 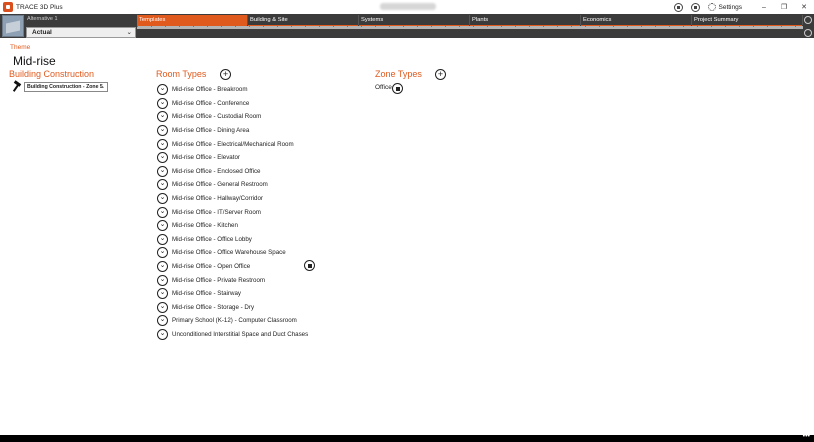 I want to click on more-icon: •••, so click(x=806, y=436).